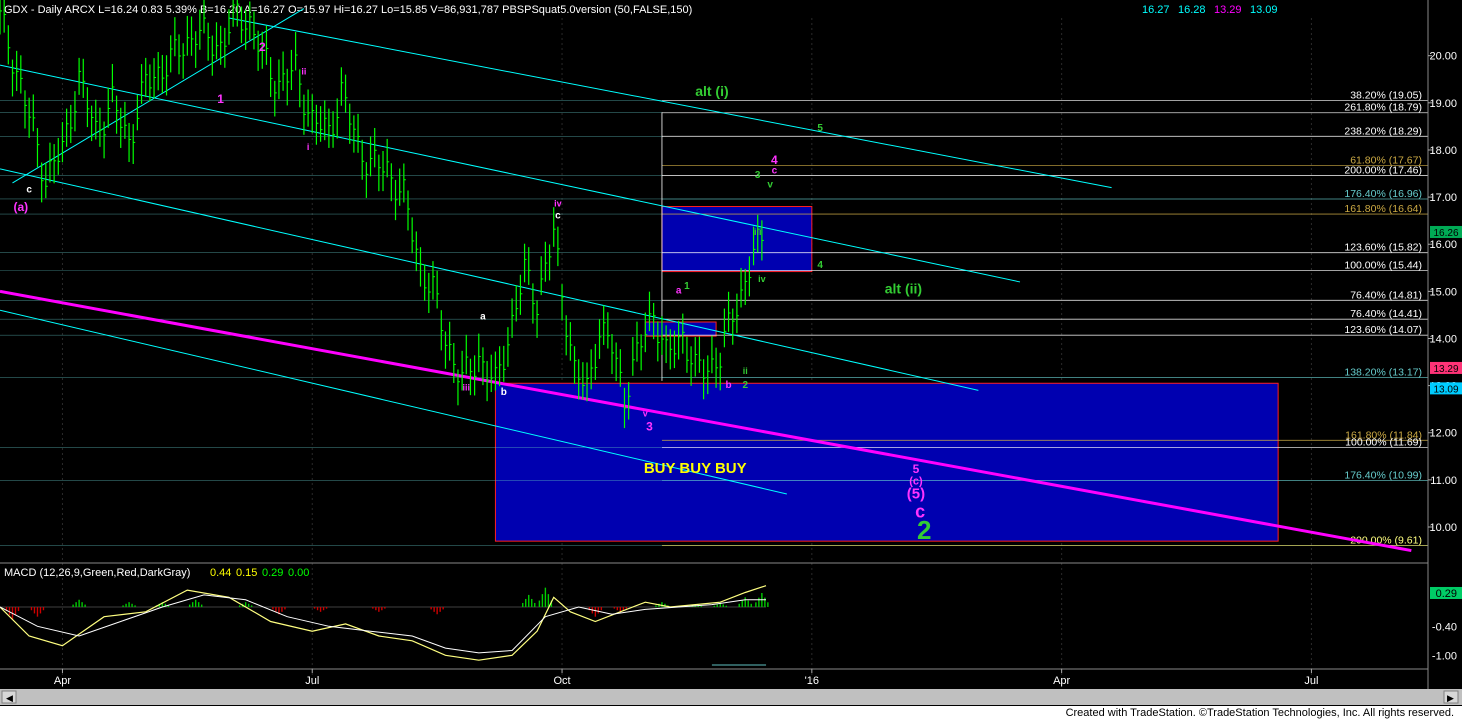 This screenshot has height=720, width=1462. I want to click on macd-tick-label-1: -0.40, so click(1444, 627).